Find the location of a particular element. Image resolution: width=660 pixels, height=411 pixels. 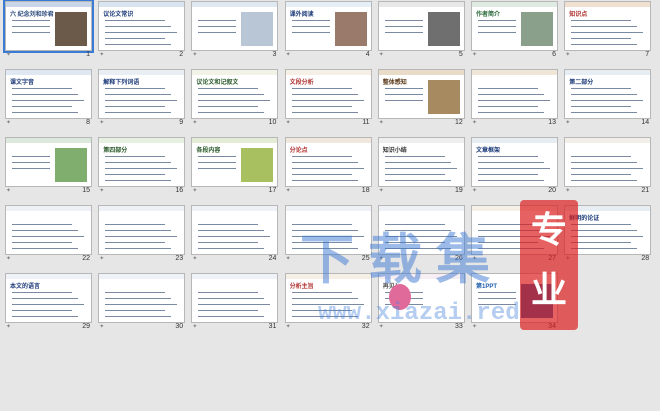

slide-thumbnail: ✦ 24 is located at coordinates (235, 234).